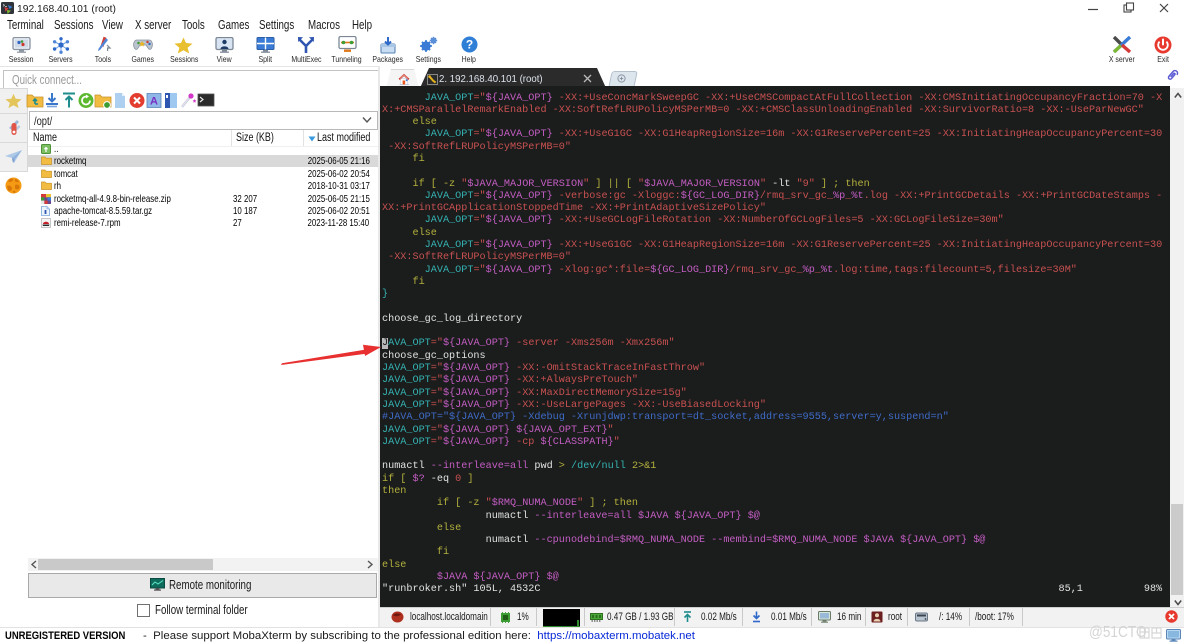 The image size is (1184, 644). What do you see at coordinates (154, 102) in the screenshot?
I see `svg-text: A` at bounding box center [154, 102].